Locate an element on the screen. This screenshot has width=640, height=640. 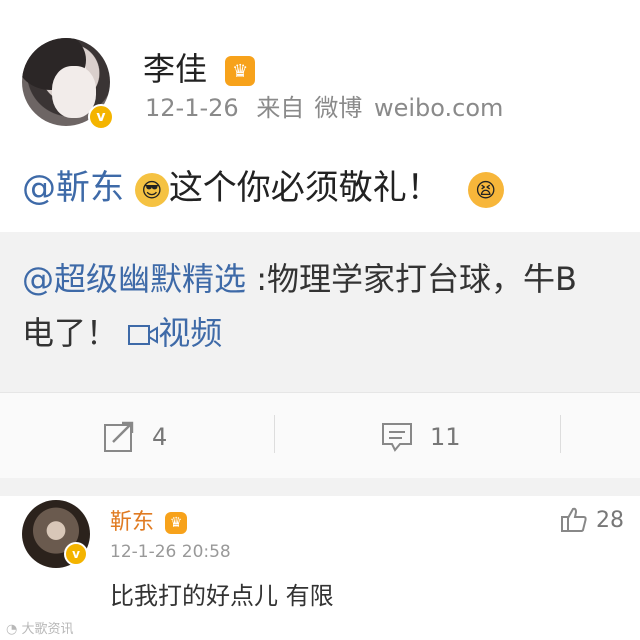
repost-mention-link: @超级幽默精选 is located at coordinates (134, 279).